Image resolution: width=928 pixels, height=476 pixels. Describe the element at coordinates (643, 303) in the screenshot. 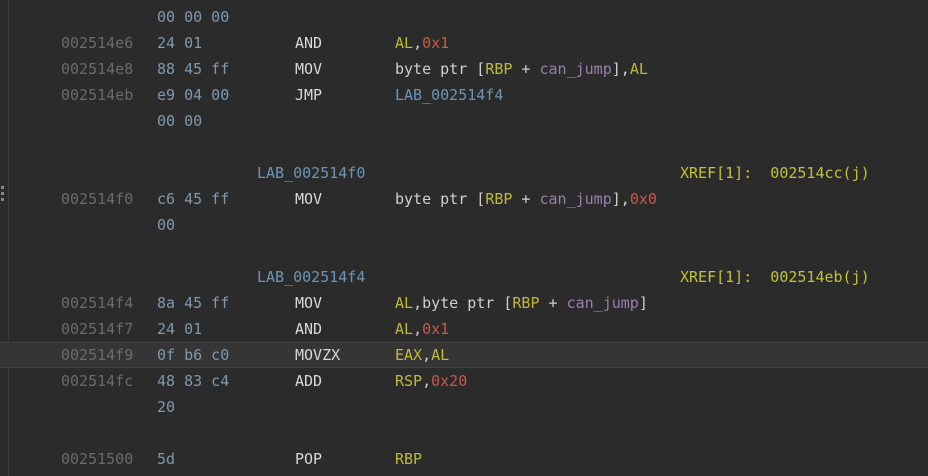

I see `operand-text: ]` at that location.